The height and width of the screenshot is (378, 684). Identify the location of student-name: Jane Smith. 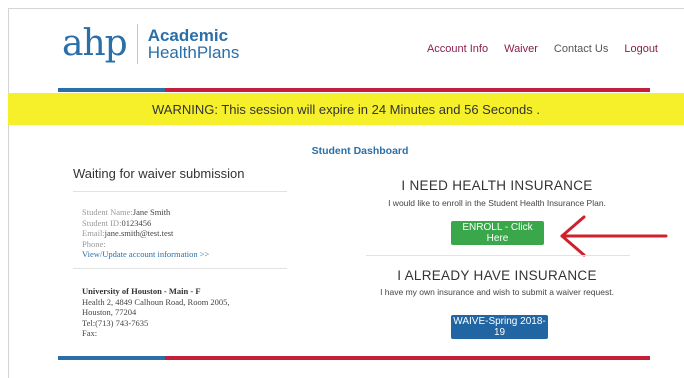
(151, 212).